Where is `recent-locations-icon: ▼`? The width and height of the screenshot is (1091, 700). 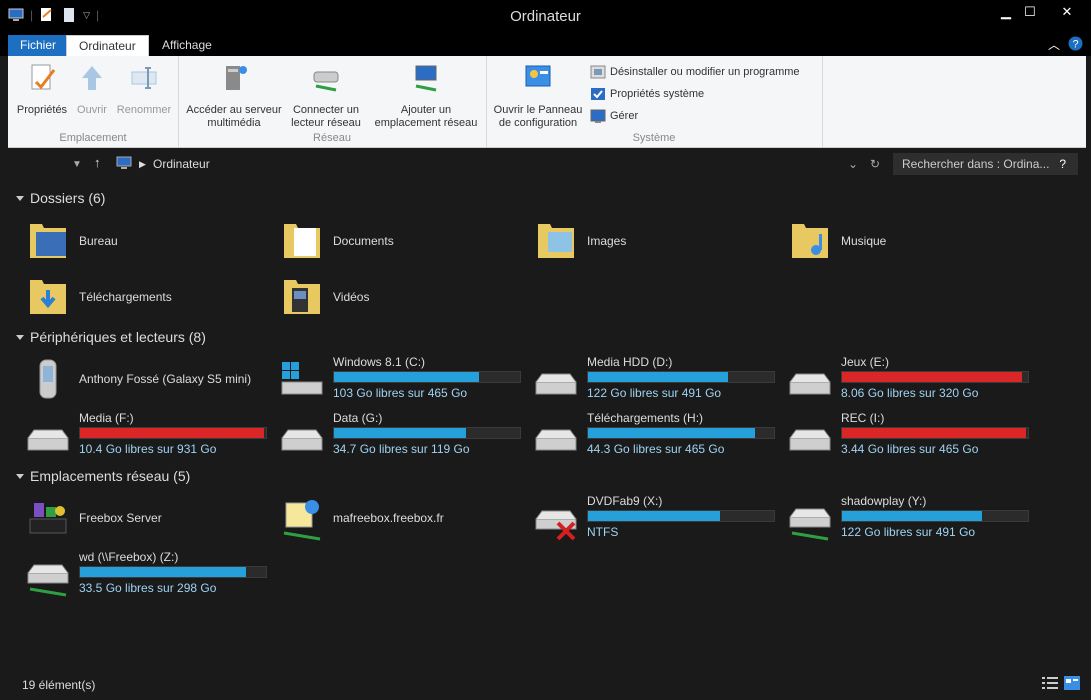
recent-locations-icon: ▼ is located at coordinates (77, 164).